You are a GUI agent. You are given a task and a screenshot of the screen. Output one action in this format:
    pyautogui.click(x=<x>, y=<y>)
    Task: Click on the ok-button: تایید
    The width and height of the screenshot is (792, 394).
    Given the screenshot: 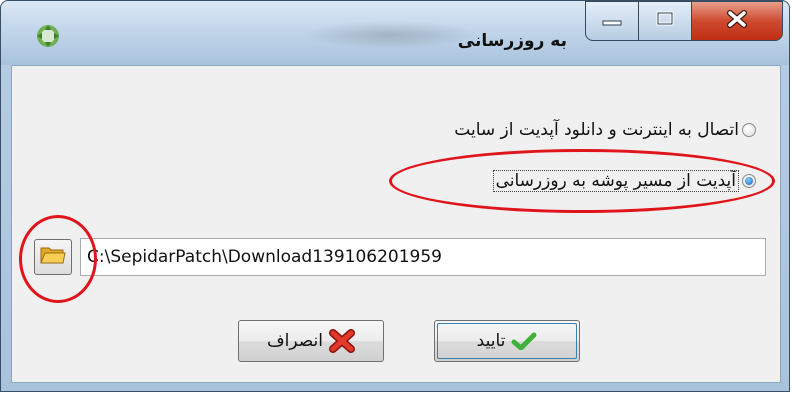 What is the action you would take?
    pyautogui.click(x=507, y=341)
    